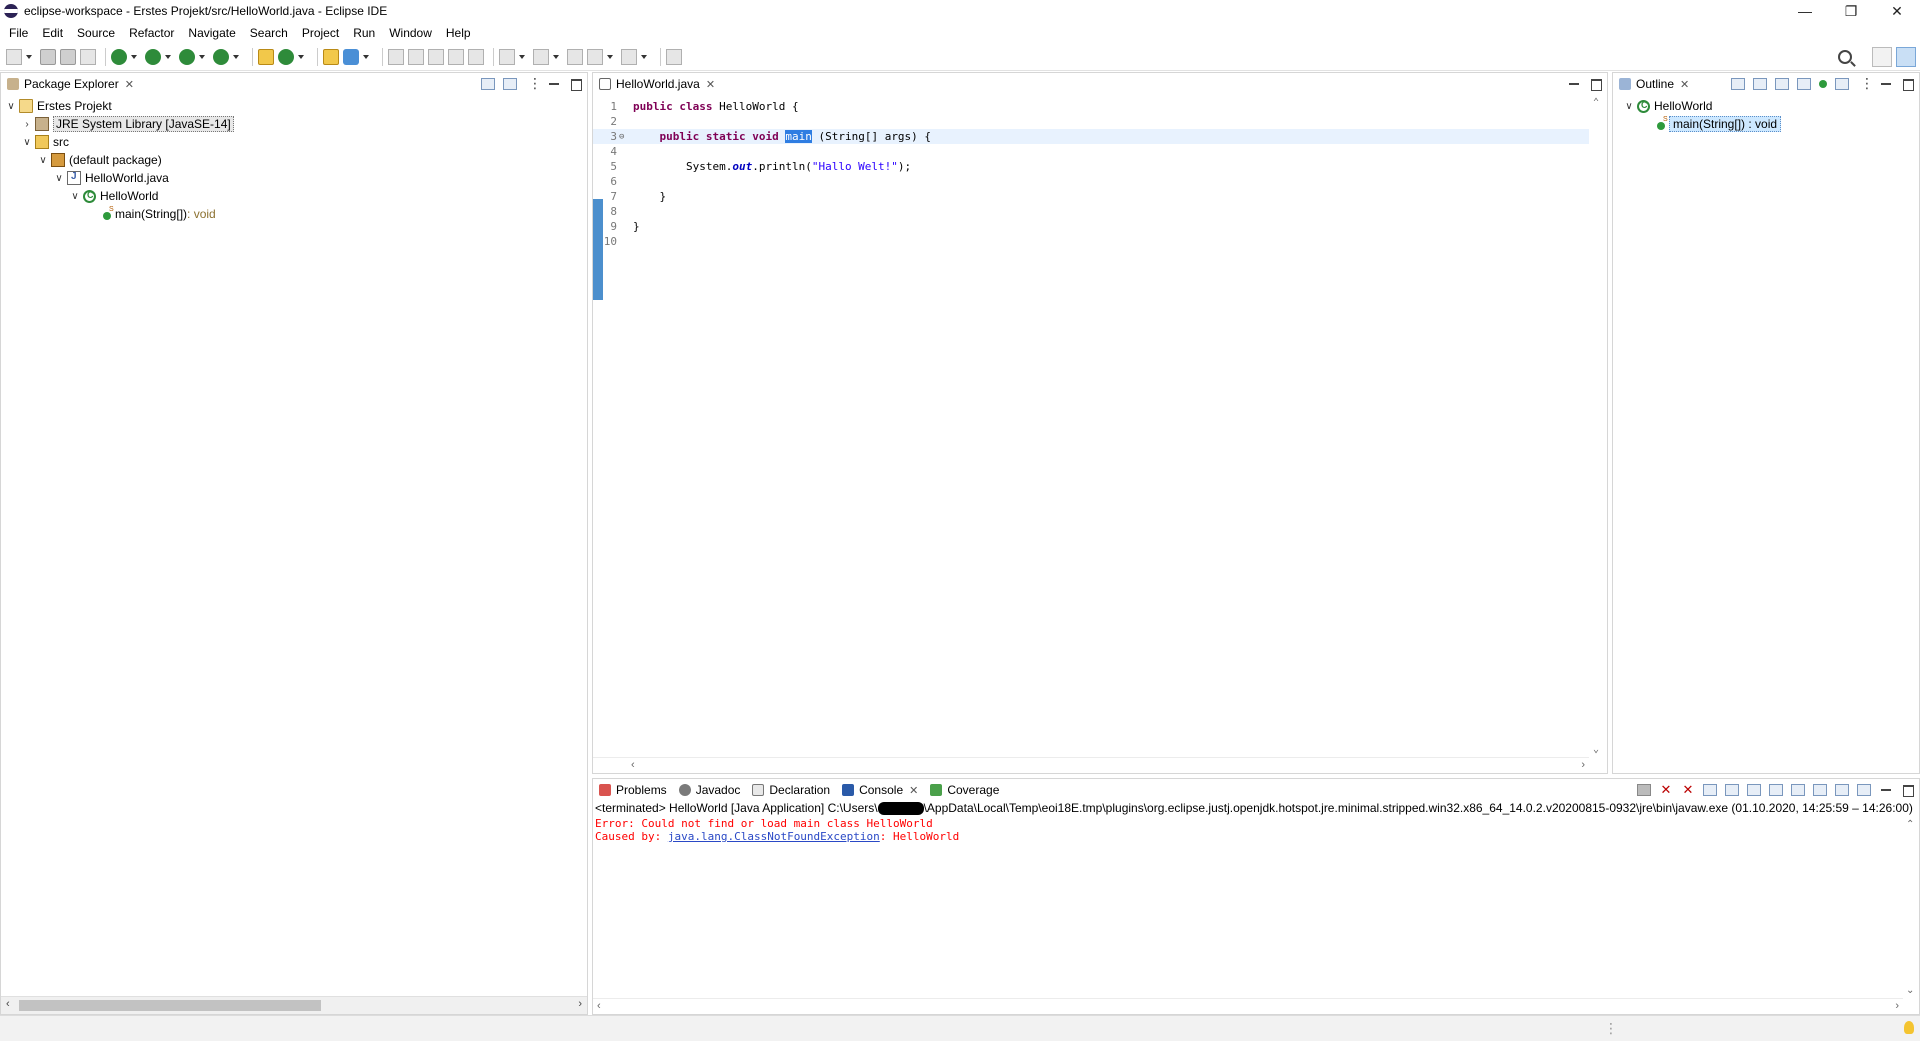 The height and width of the screenshot is (1041, 1920). Describe the element at coordinates (302, 57) in the screenshot. I see `new-java-class-dropdown-icon` at that location.